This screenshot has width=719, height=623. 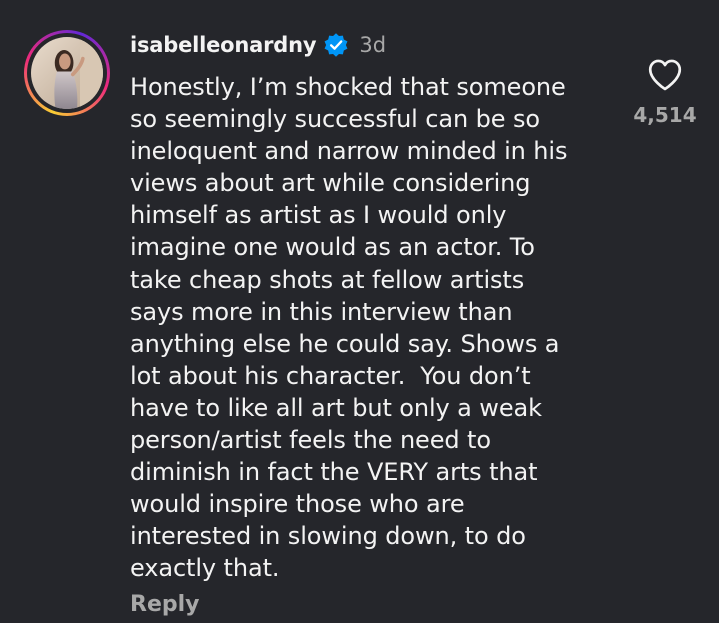 I want to click on like-count: 4,514, so click(x=665, y=115).